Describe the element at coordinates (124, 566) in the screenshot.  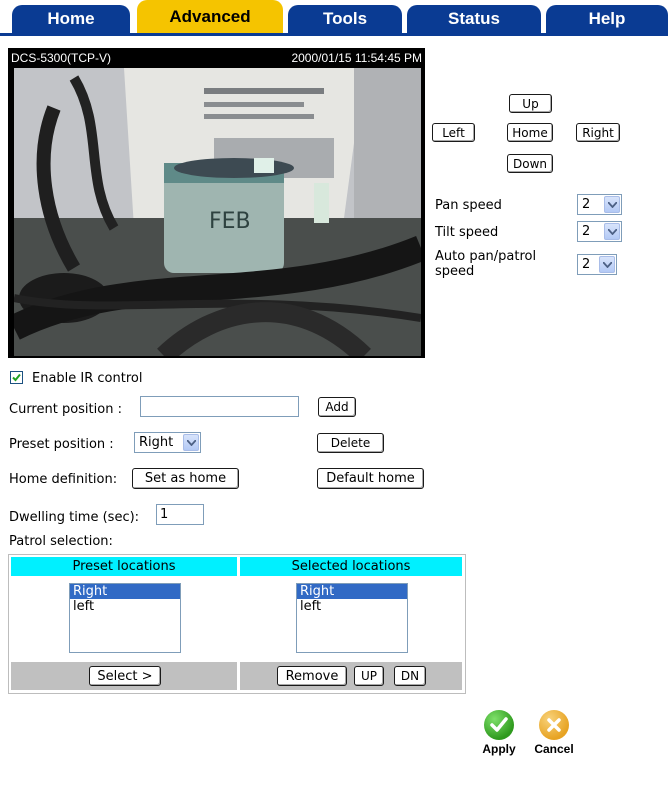
I see `preset-locations-header: Preset locations` at that location.